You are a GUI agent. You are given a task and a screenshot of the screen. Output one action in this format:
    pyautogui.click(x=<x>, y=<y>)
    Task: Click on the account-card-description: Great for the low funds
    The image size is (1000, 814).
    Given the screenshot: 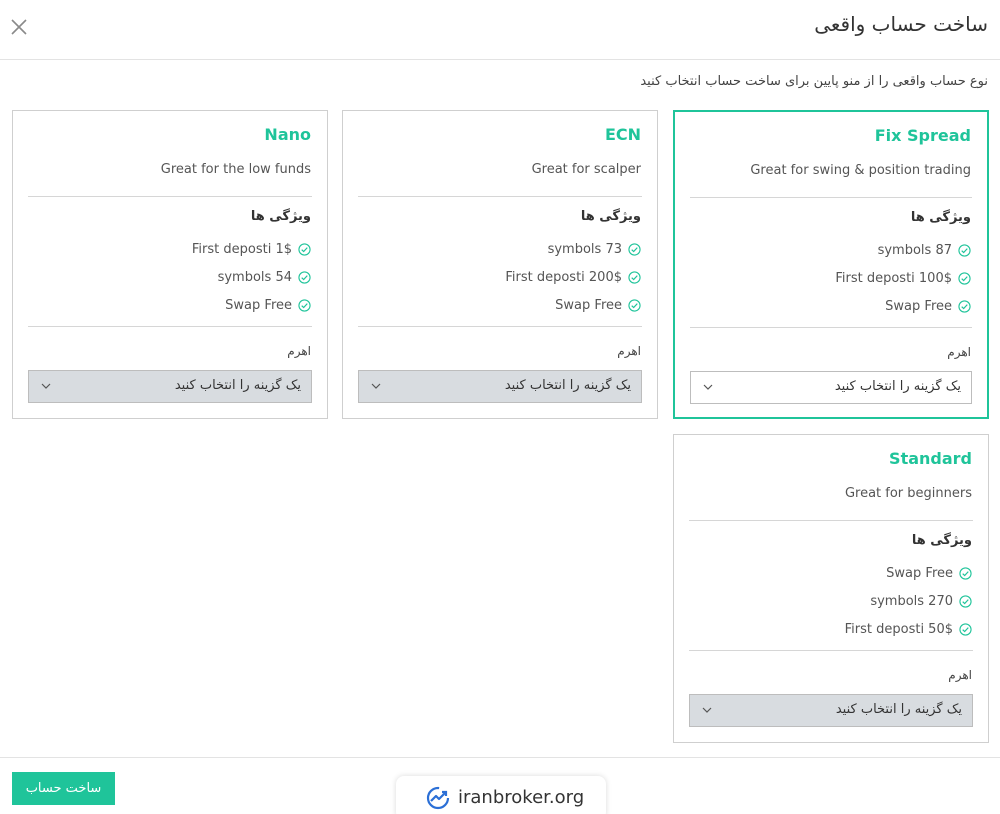 What is the action you would take?
    pyautogui.click(x=235, y=169)
    